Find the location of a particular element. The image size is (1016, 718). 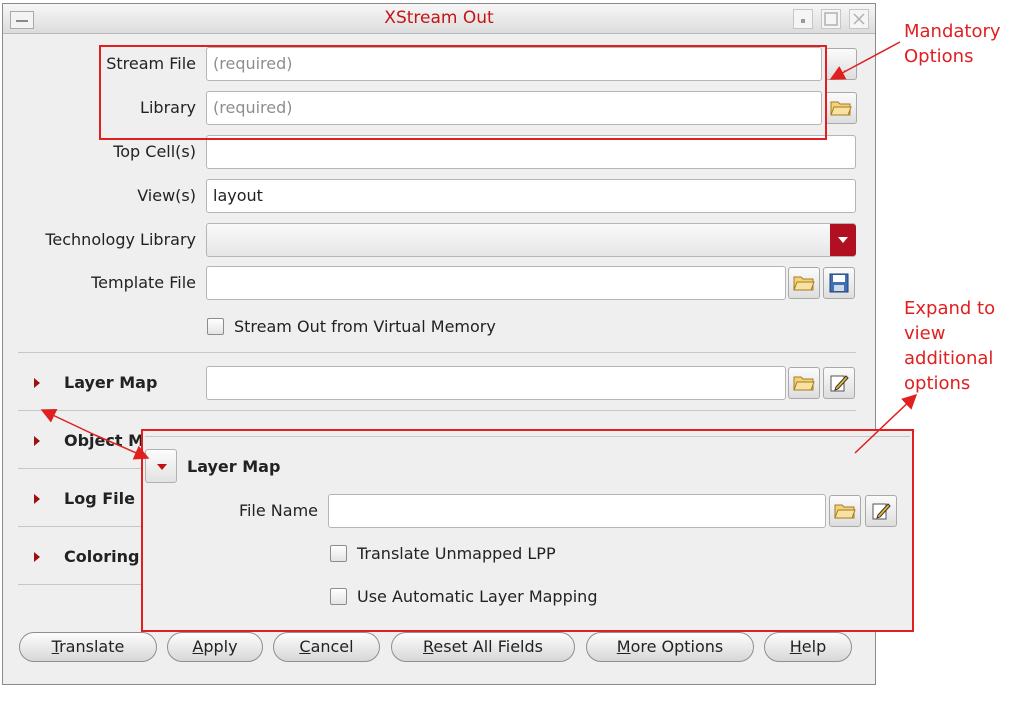

triangle-pointer-arrow-up is located at coordinates (68, 422).